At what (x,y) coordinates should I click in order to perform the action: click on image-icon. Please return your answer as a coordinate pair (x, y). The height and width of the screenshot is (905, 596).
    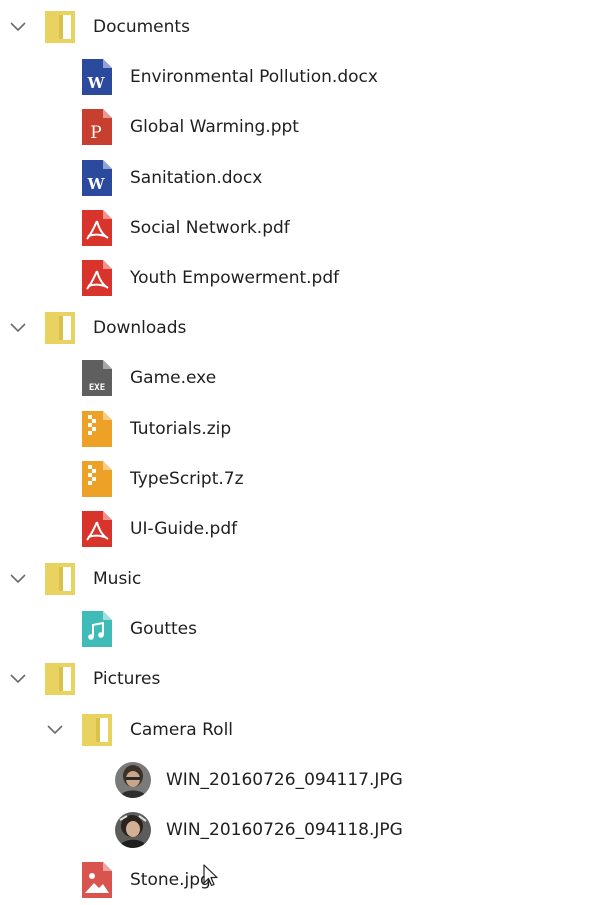
    Looking at the image, I should click on (97, 880).